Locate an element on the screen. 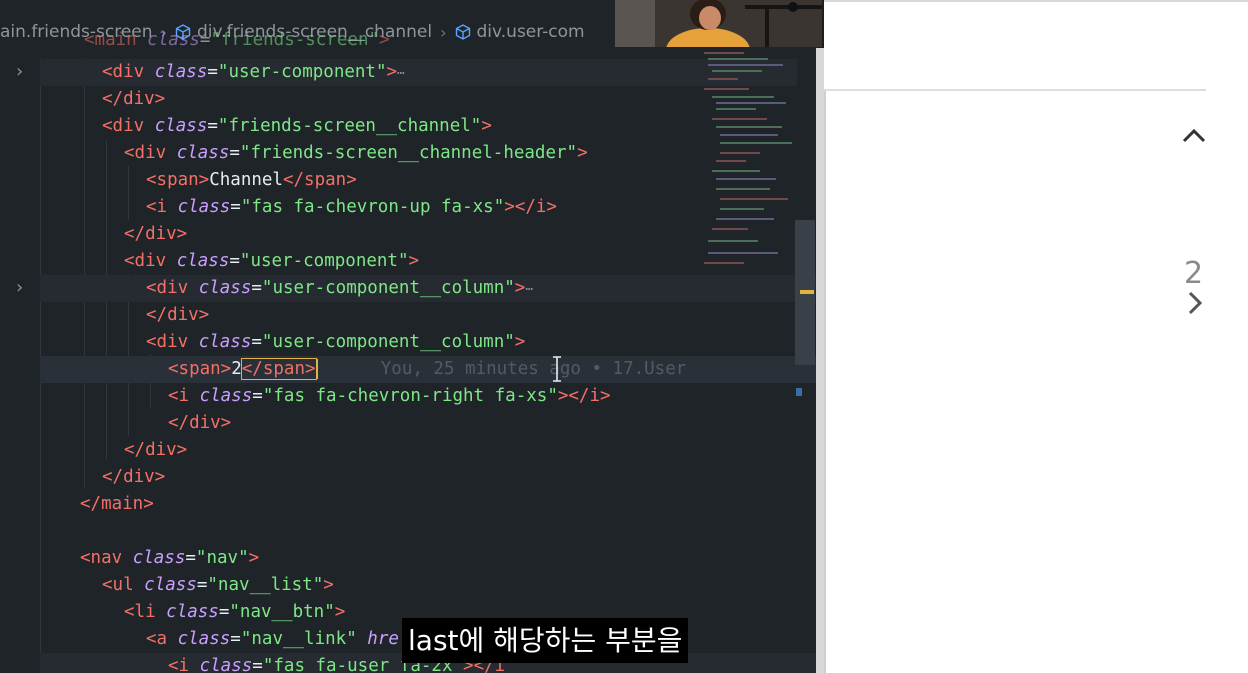 Image resolution: width=1248 pixels, height=673 pixels. code-token: <a is located at coordinates (162, 639).